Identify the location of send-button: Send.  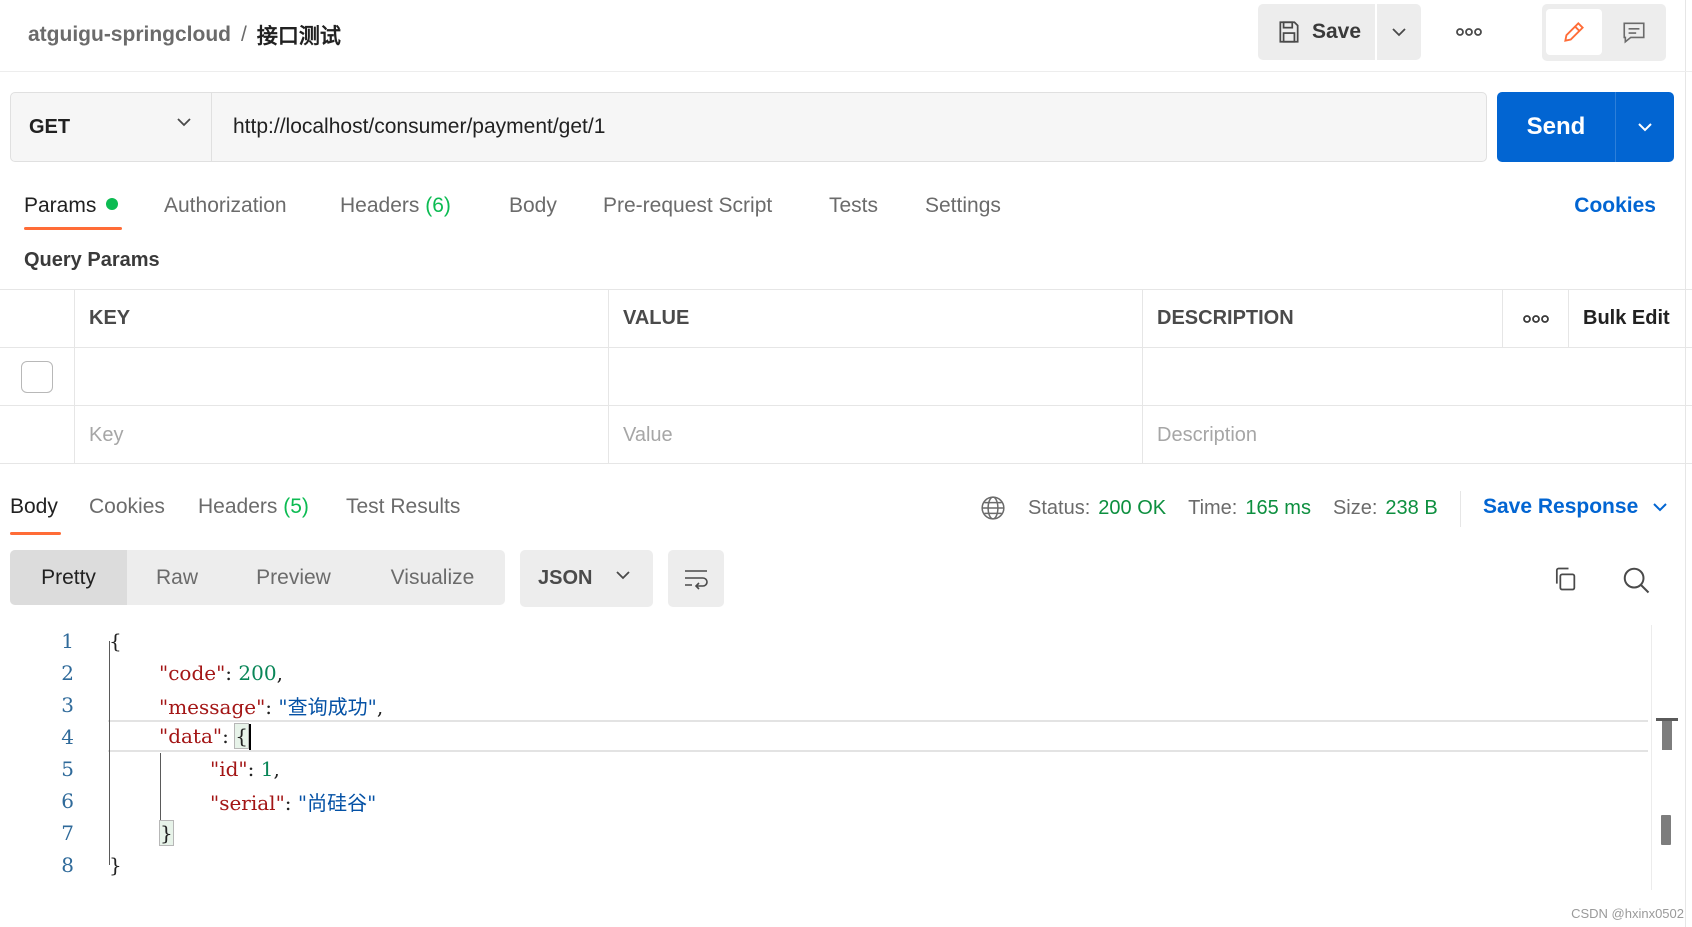
(1556, 127).